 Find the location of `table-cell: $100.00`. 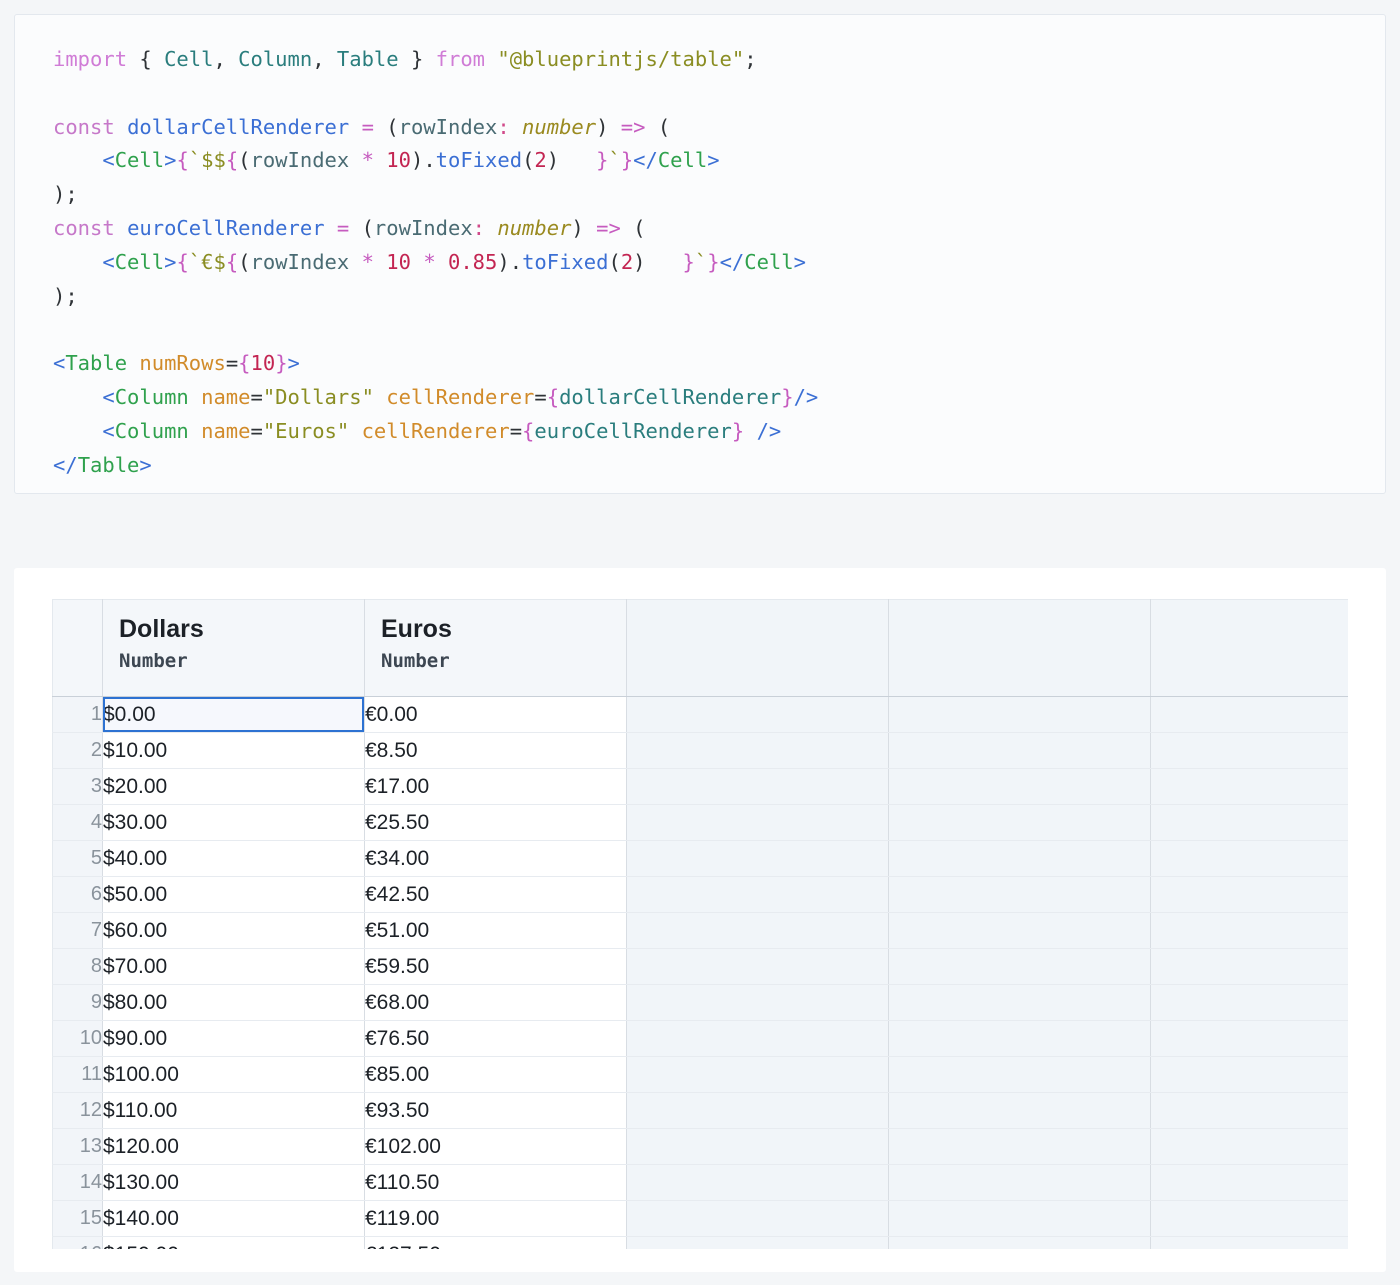

table-cell: $100.00 is located at coordinates (233, 1074).